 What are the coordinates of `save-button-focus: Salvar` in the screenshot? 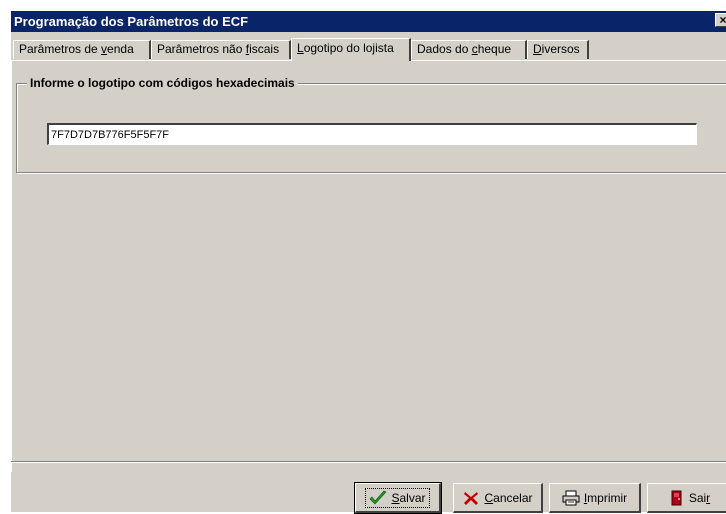 It's located at (397, 497).